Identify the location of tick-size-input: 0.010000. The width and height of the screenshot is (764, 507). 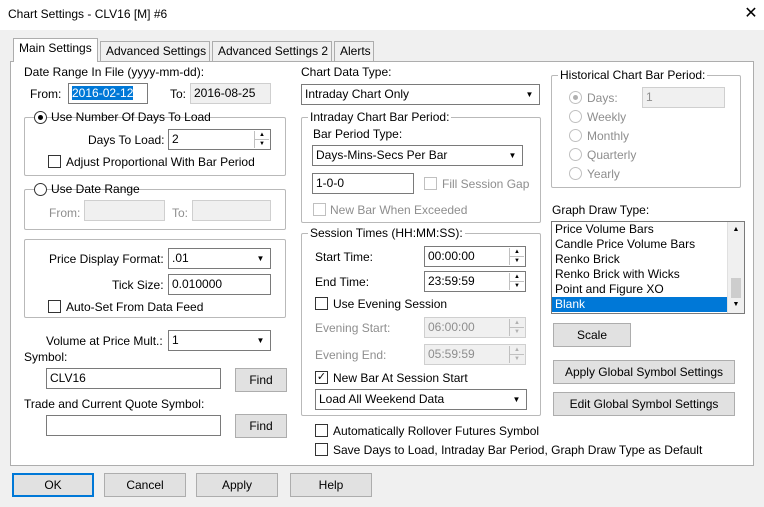
(219, 284).